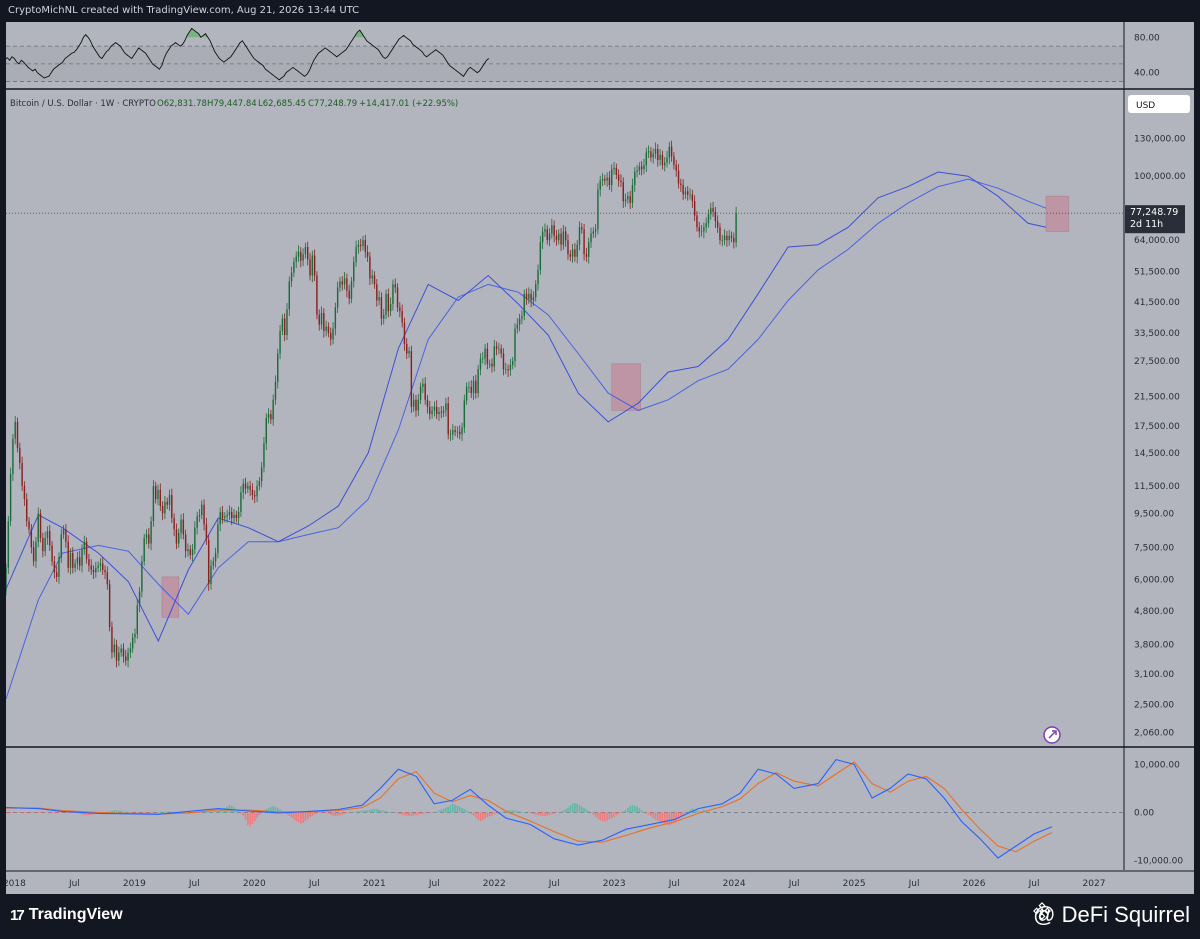  Describe the element at coordinates (1057, 213) in the screenshot. I see `highlight-box` at that location.